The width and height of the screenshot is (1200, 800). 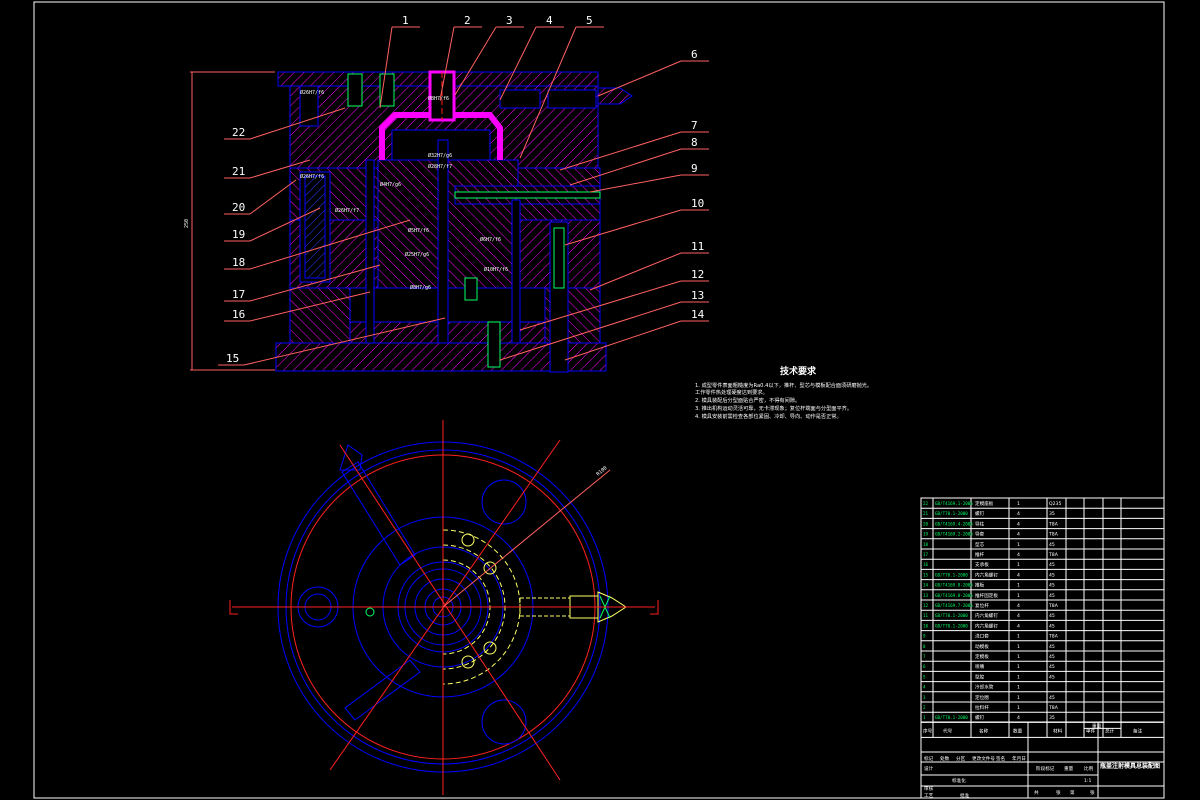 I want to click on callout-11: 11, so click(x=649, y=265).